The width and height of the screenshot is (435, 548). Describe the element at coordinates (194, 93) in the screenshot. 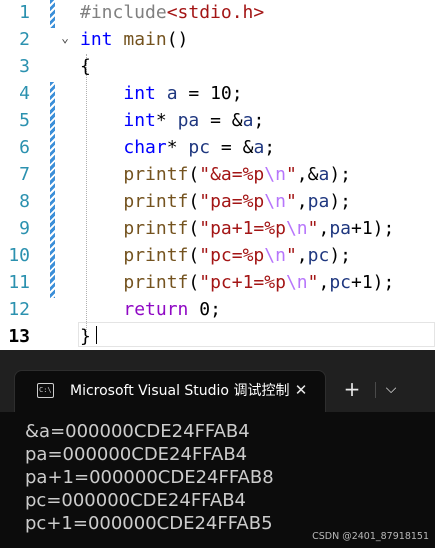

I see `code-token: =` at that location.